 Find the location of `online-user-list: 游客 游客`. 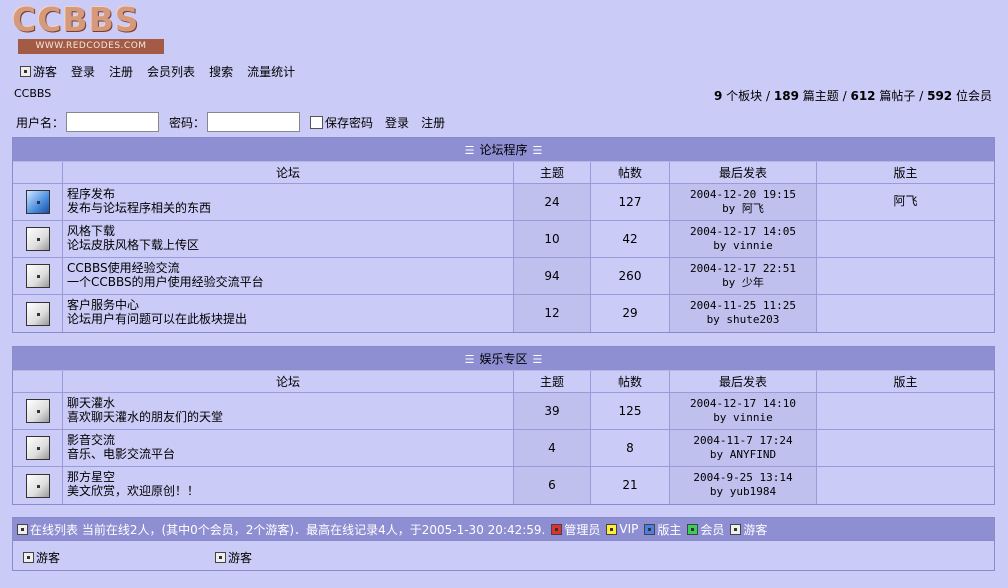

online-user-list: 游客 游客 is located at coordinates (503, 556).